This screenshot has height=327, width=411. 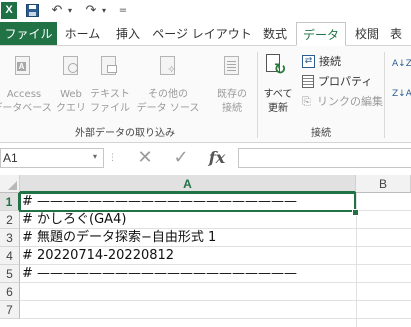 I want to click on undo-dropdown-icon: ▾, so click(x=70, y=10).